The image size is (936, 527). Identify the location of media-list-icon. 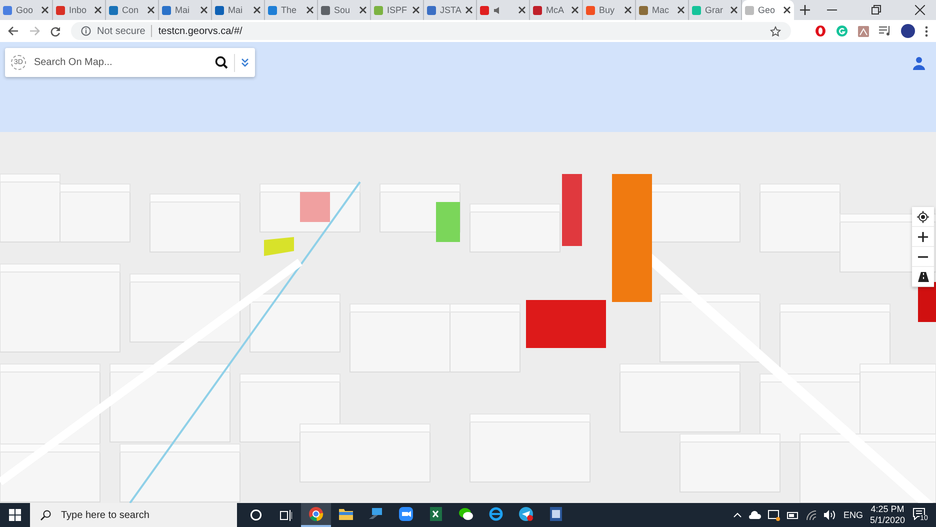
(885, 31).